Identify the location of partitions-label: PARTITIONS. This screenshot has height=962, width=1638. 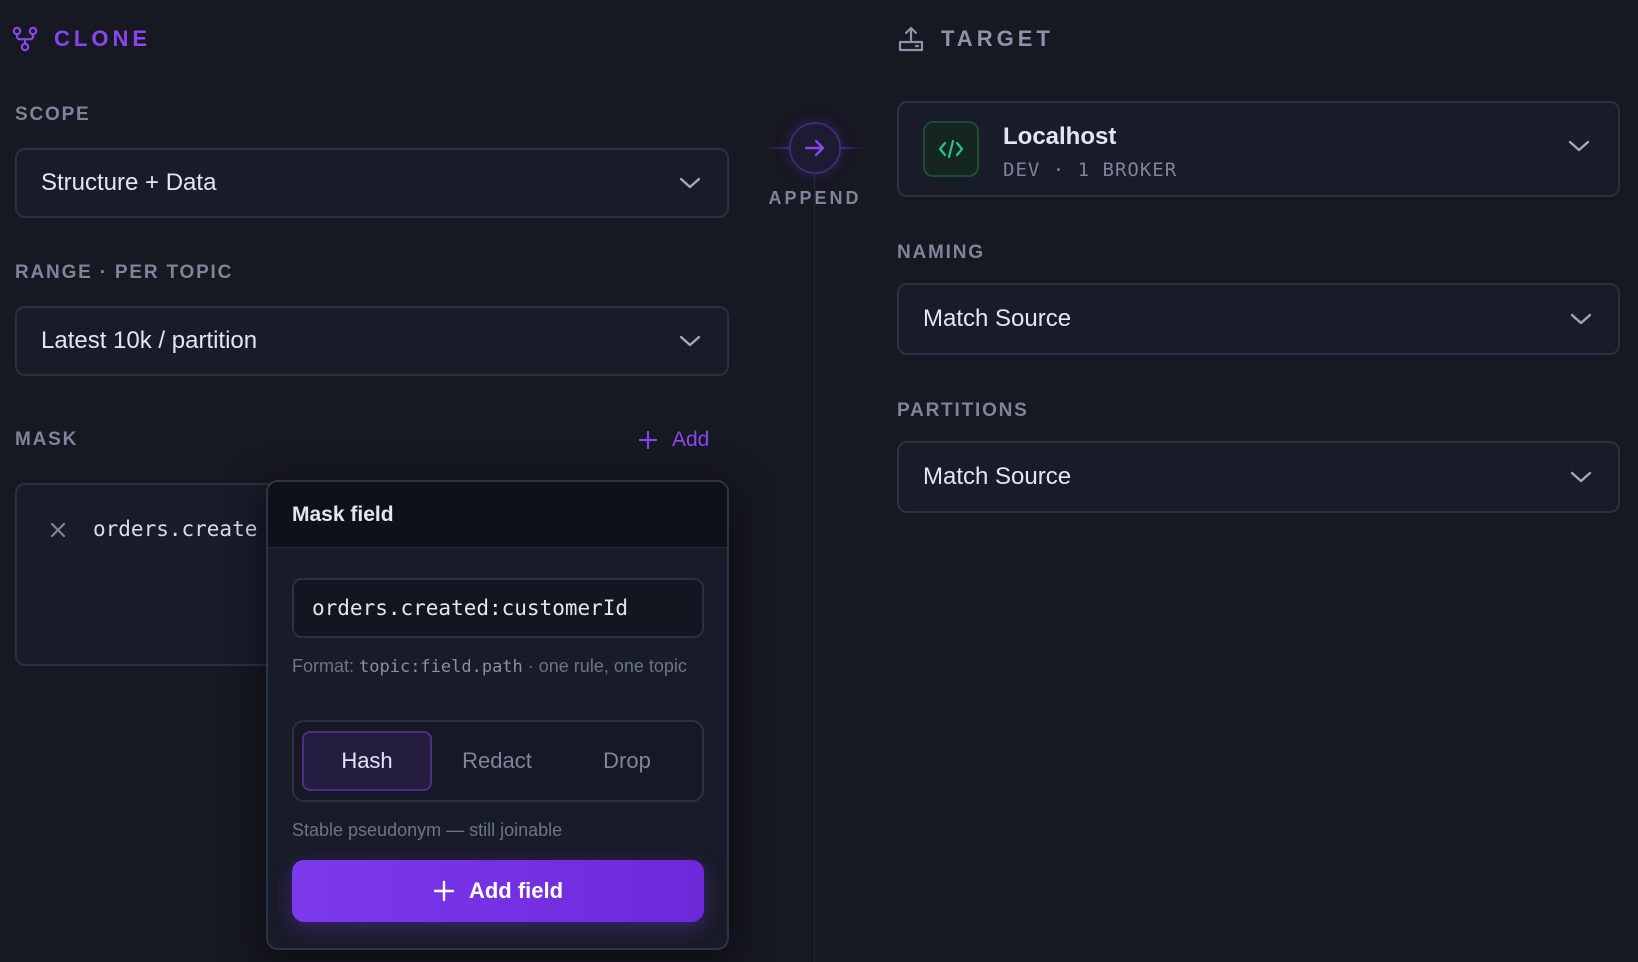
(963, 410).